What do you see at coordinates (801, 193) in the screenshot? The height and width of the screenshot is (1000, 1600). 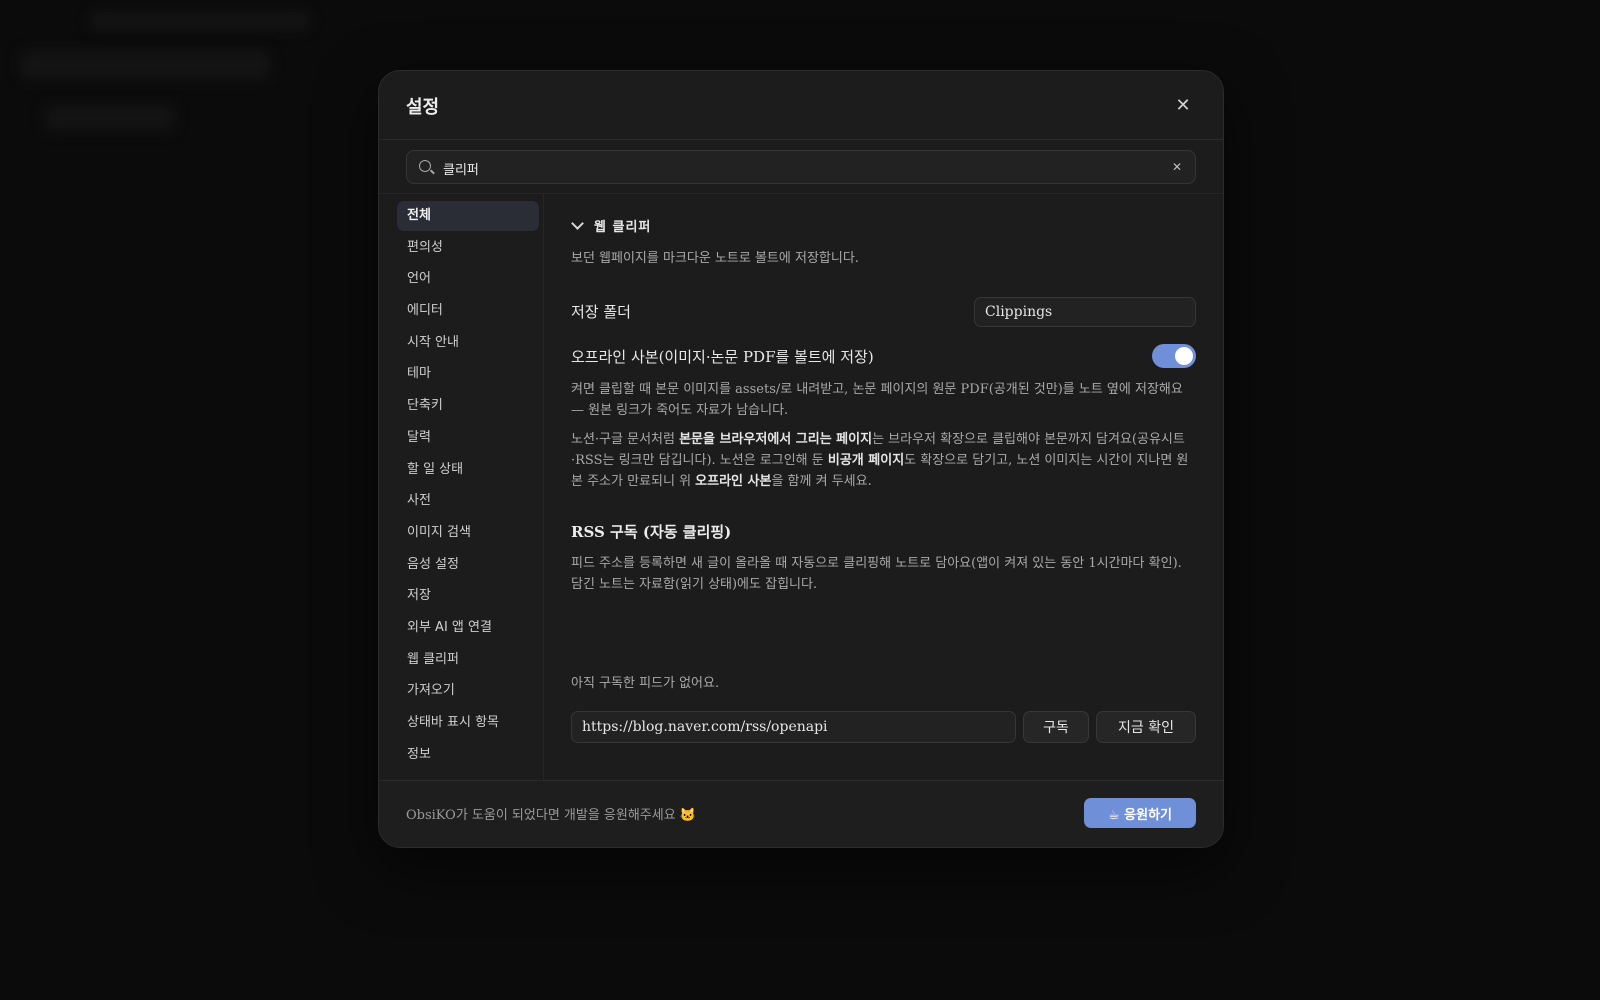 I see `header-divider` at bounding box center [801, 193].